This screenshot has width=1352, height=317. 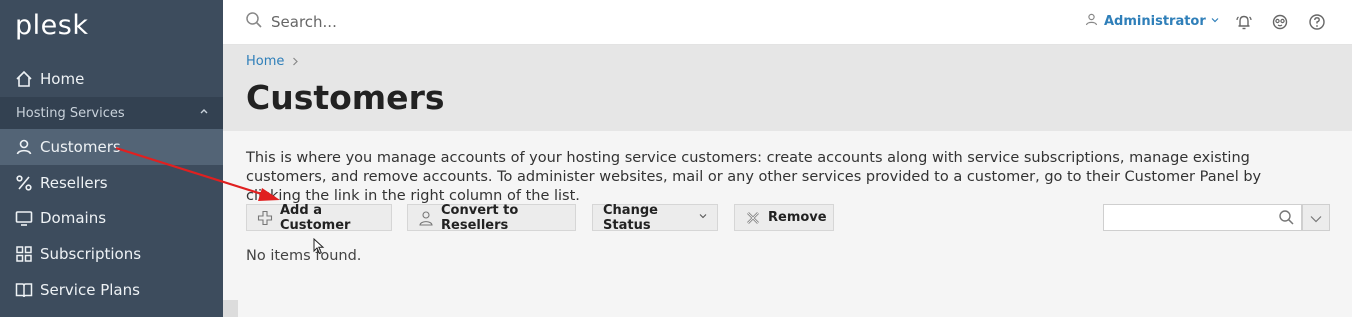 What do you see at coordinates (230, 308) in the screenshot?
I see `scrollbar` at bounding box center [230, 308].